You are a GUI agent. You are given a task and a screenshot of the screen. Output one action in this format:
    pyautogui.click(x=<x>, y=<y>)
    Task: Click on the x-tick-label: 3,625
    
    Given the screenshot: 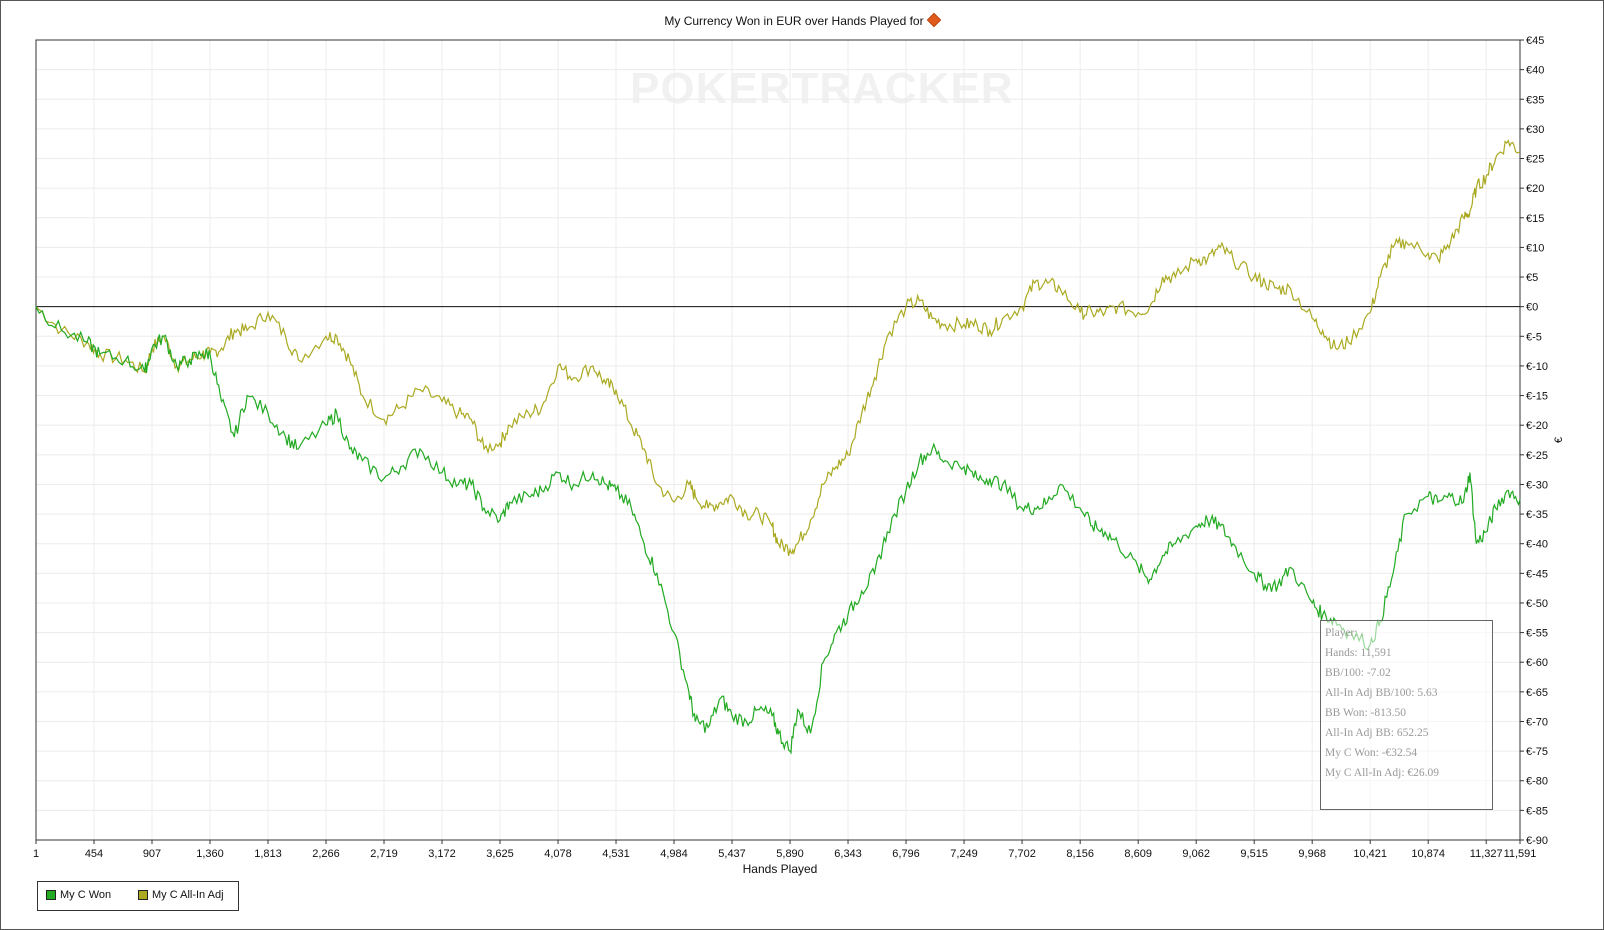 What is the action you would take?
    pyautogui.click(x=500, y=854)
    